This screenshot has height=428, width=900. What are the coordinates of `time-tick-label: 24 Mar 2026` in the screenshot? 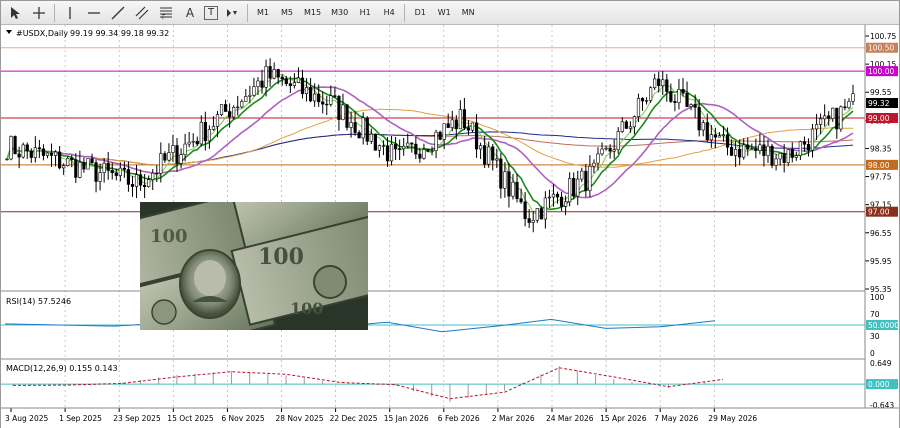 It's located at (570, 418).